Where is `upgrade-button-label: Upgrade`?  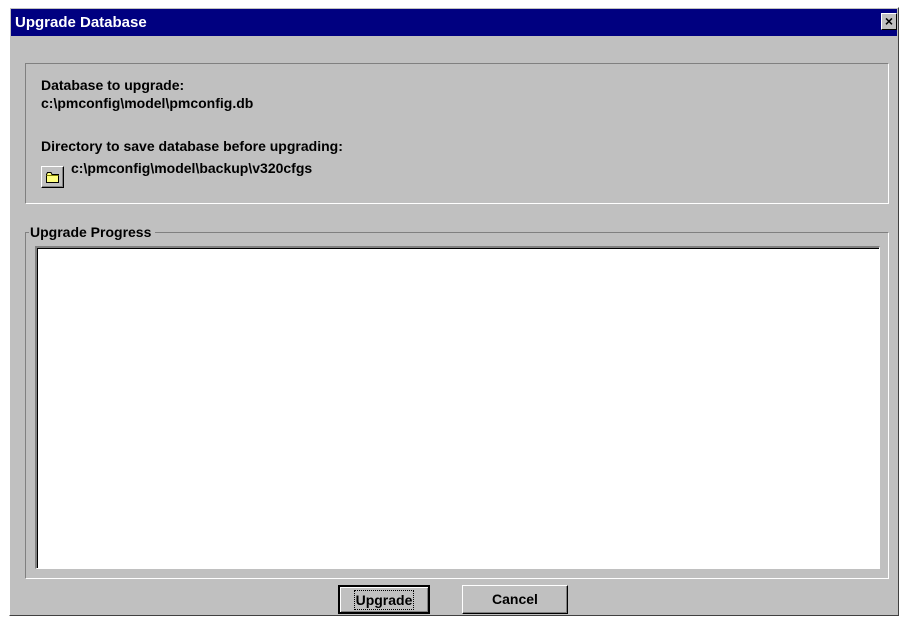
upgrade-button-label: Upgrade is located at coordinates (384, 600).